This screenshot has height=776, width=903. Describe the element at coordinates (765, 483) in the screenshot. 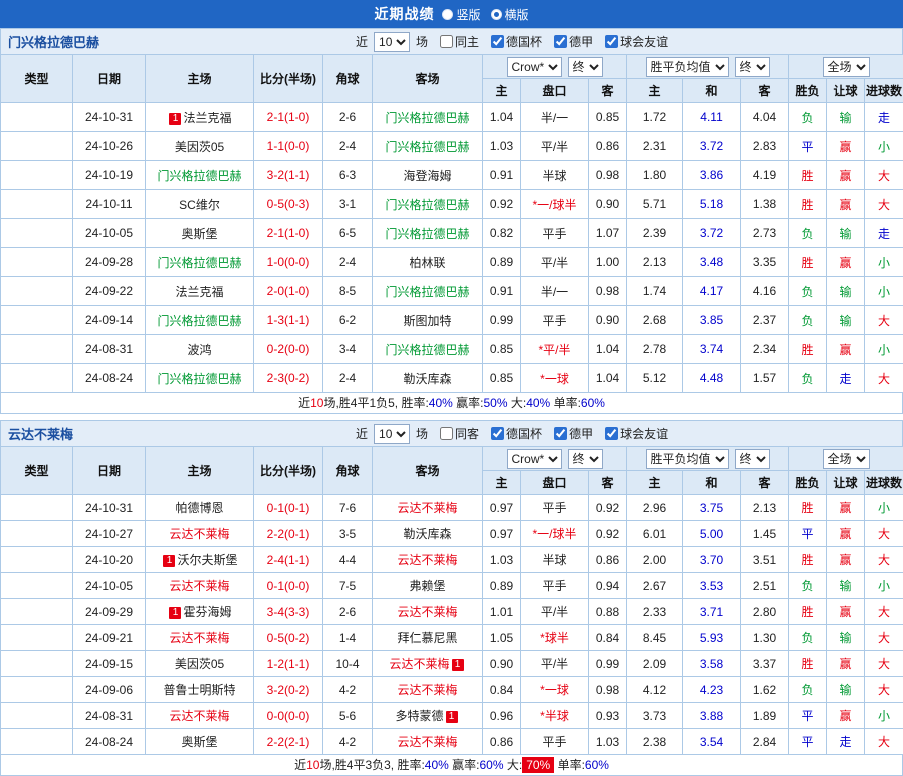

I see `sub-col-header: 客` at that location.